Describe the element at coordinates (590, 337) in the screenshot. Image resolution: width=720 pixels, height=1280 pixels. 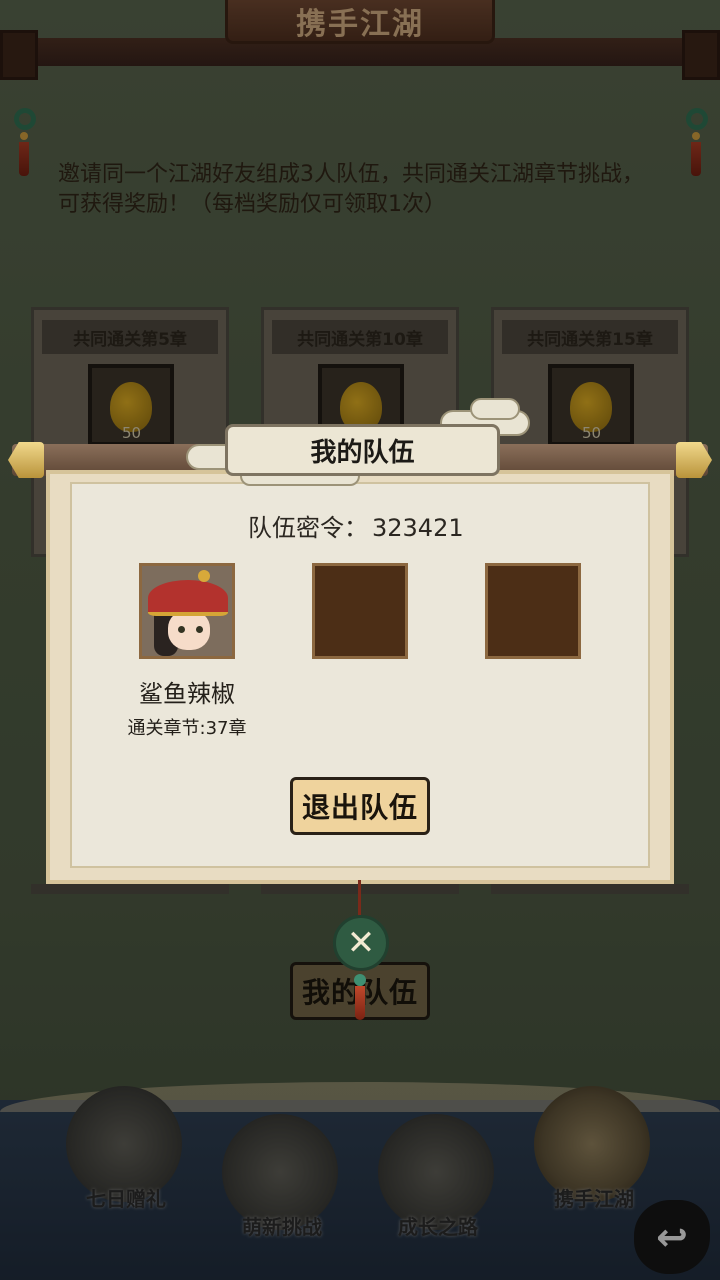
I see `reward-card-title: 共同通关第15章` at that location.